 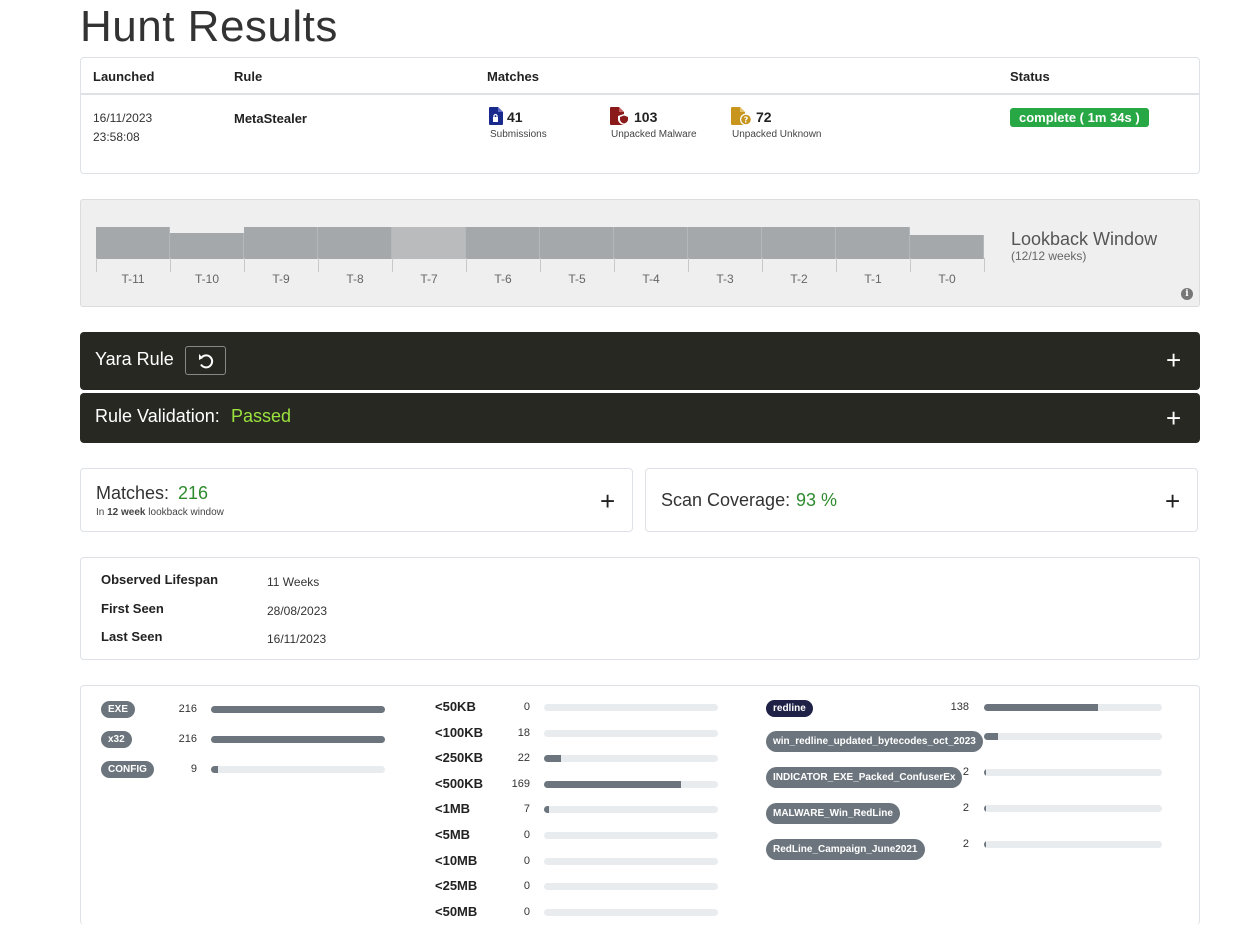 I want to click on file-size-label: <250KB, so click(x=459, y=757).